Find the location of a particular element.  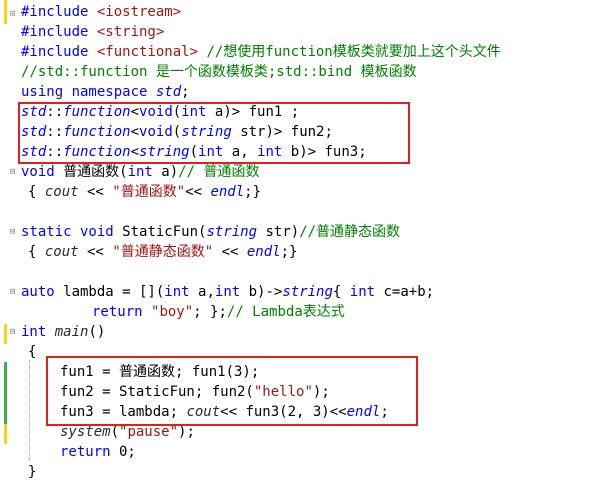

code-token: //std::function 是一个函数模板类;std::bind 模板函数 is located at coordinates (219, 72).